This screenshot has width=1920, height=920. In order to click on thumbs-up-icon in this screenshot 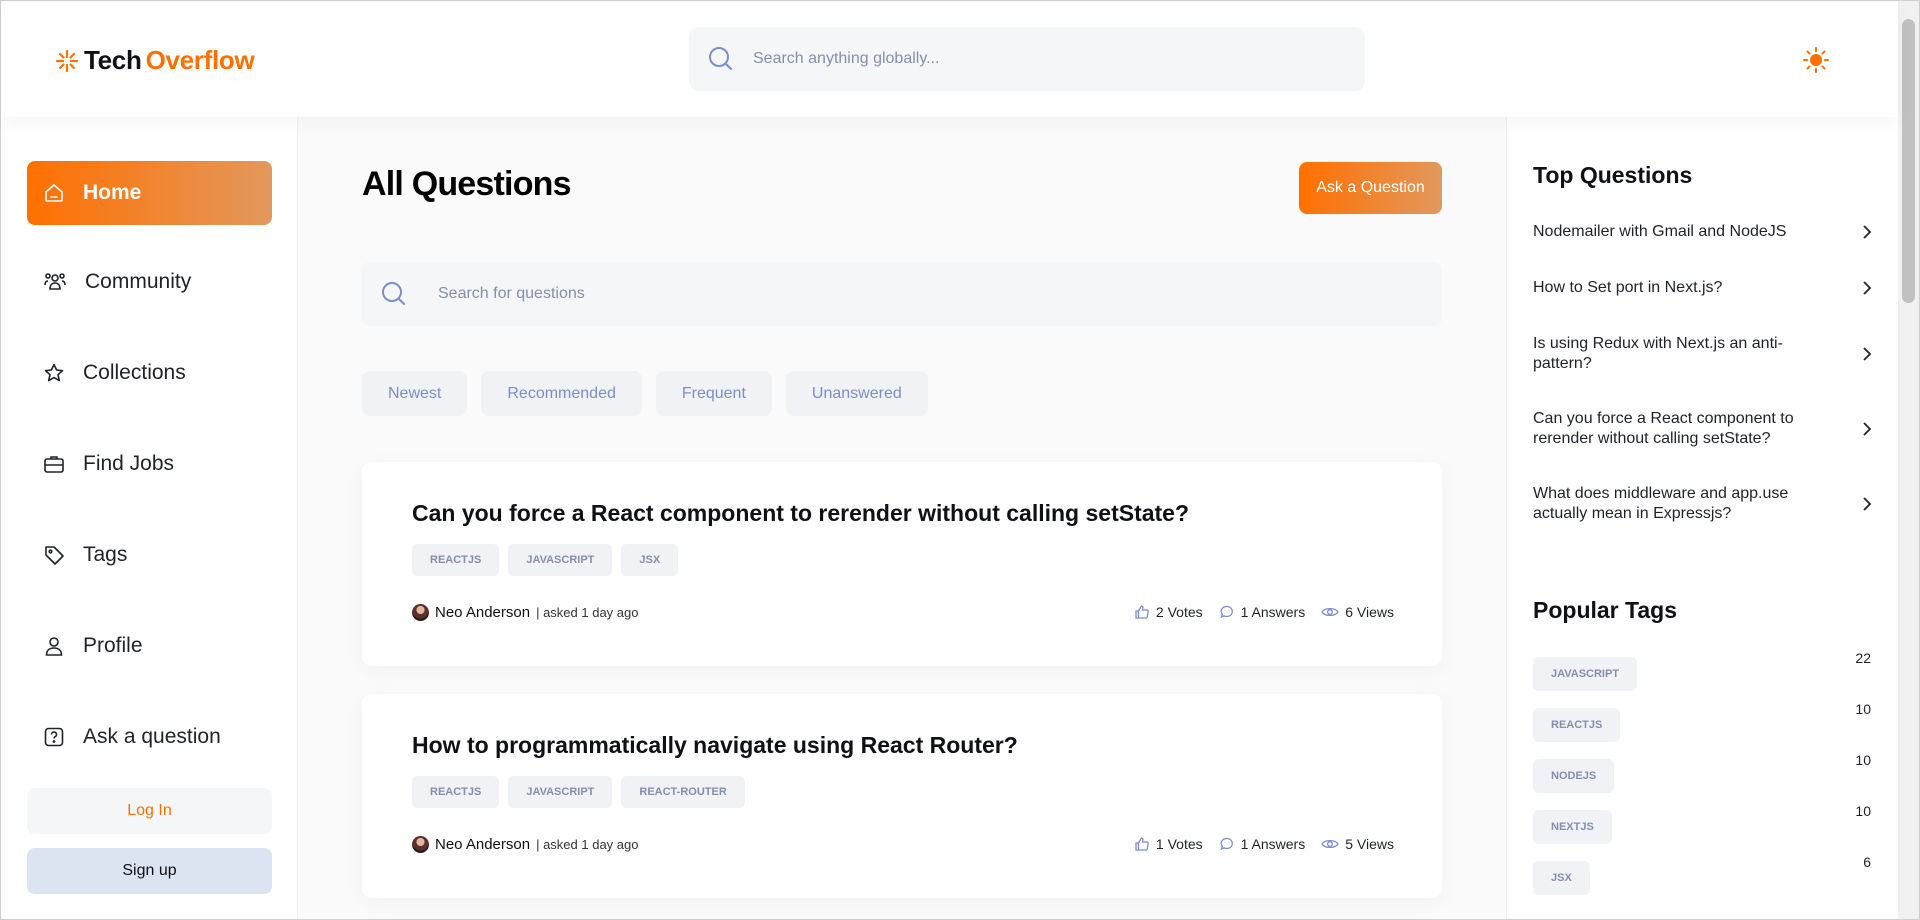, I will do `click(1142, 844)`.